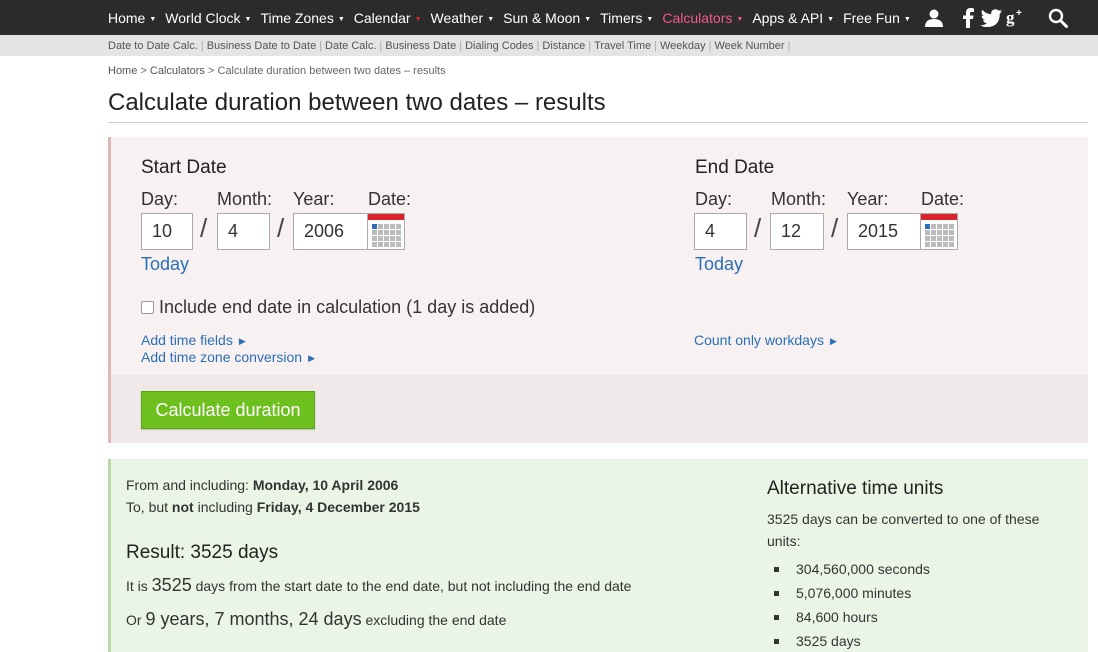 The width and height of the screenshot is (1098, 652). I want to click on count-workdays-link: Count only workdays ▶, so click(765, 340).